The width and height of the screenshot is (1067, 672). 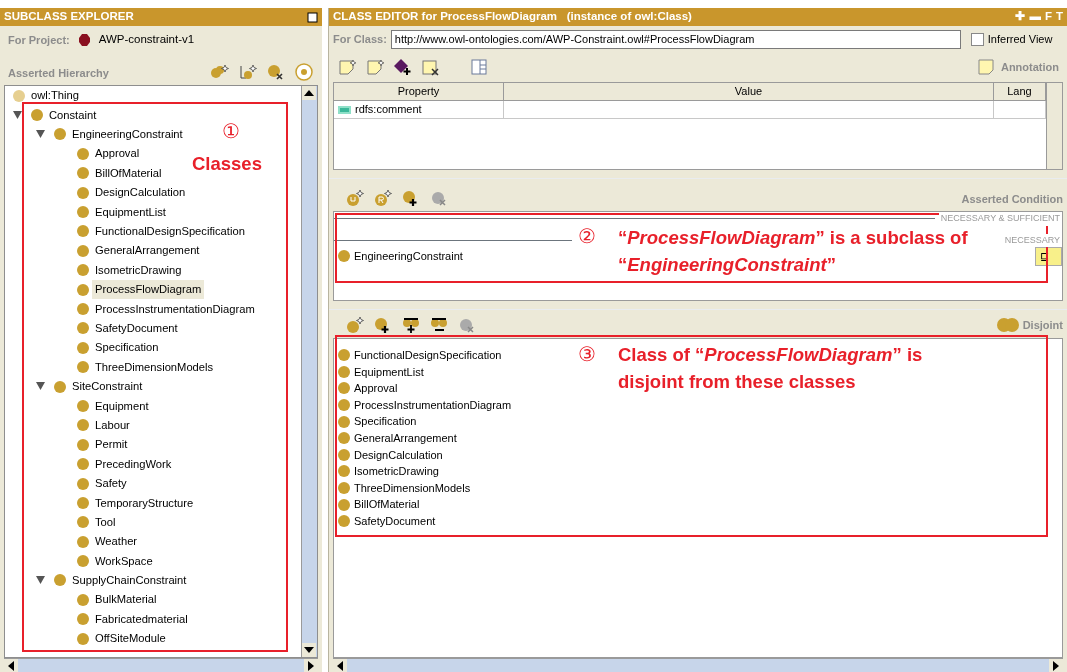 What do you see at coordinates (126, 600) in the screenshot?
I see `tree-item: BulkMaterial` at bounding box center [126, 600].